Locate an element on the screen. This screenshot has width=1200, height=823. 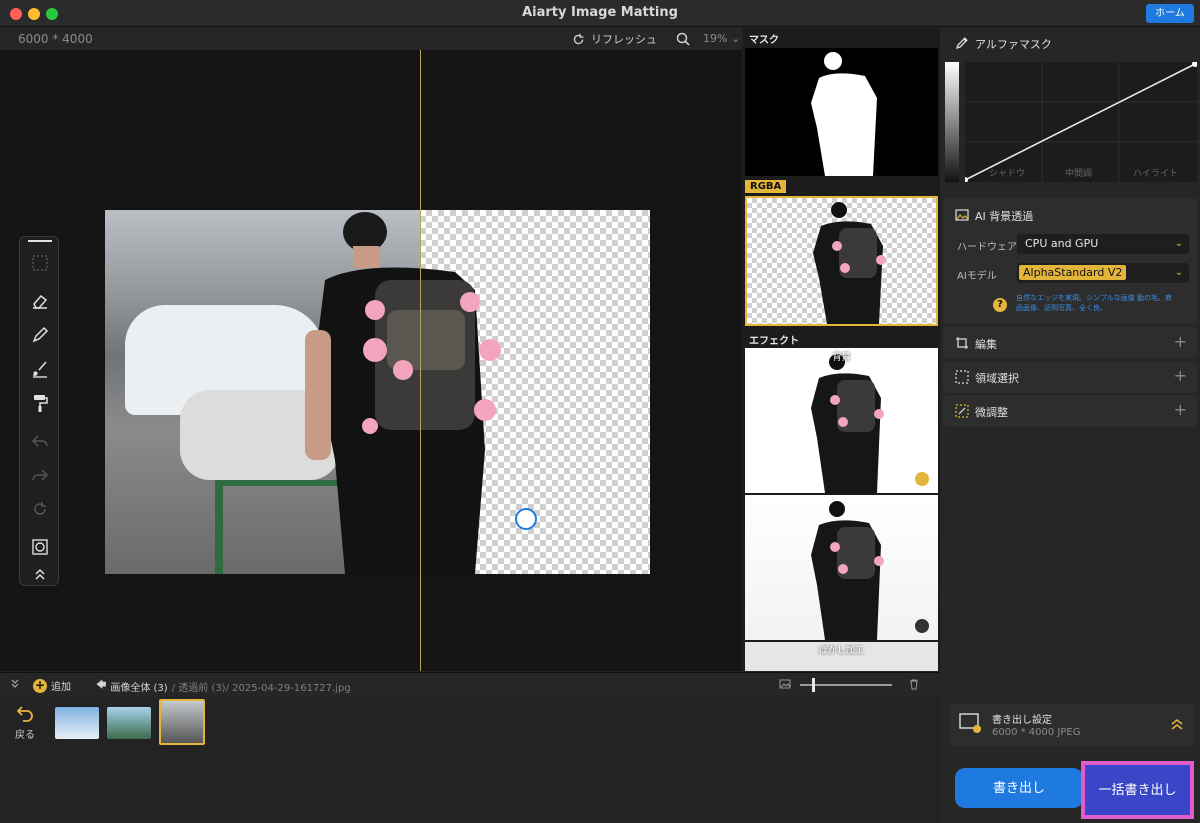
redo-icon is located at coordinates (40, 475).